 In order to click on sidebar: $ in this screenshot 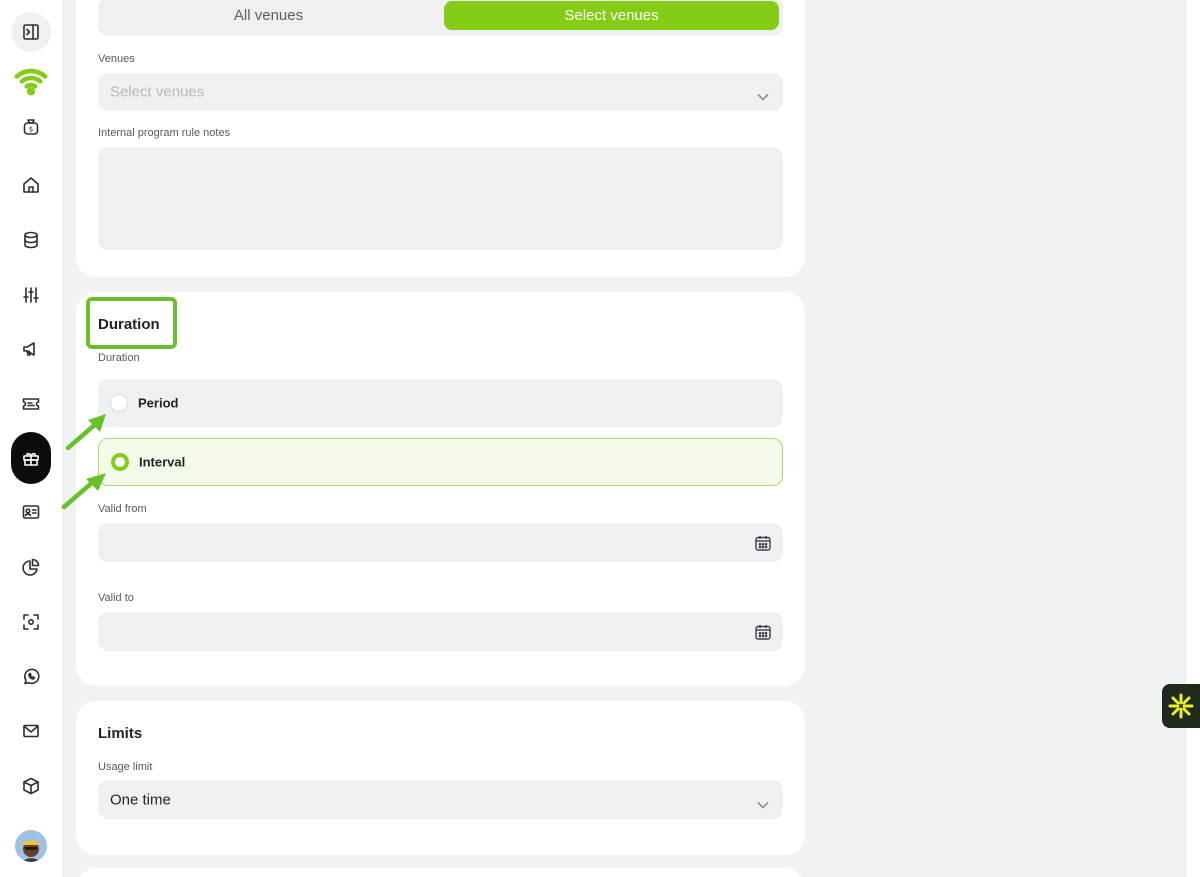, I will do `click(31, 438)`.